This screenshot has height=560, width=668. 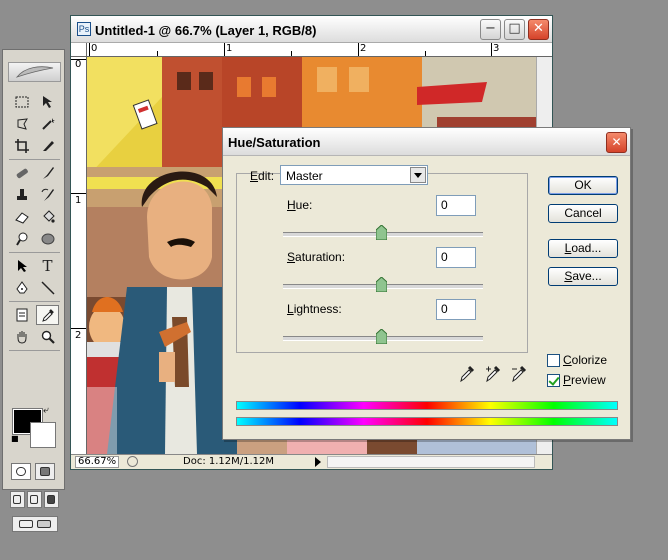 What do you see at coordinates (78, 335) in the screenshot?
I see `ruler-left-label: 2` at bounding box center [78, 335].